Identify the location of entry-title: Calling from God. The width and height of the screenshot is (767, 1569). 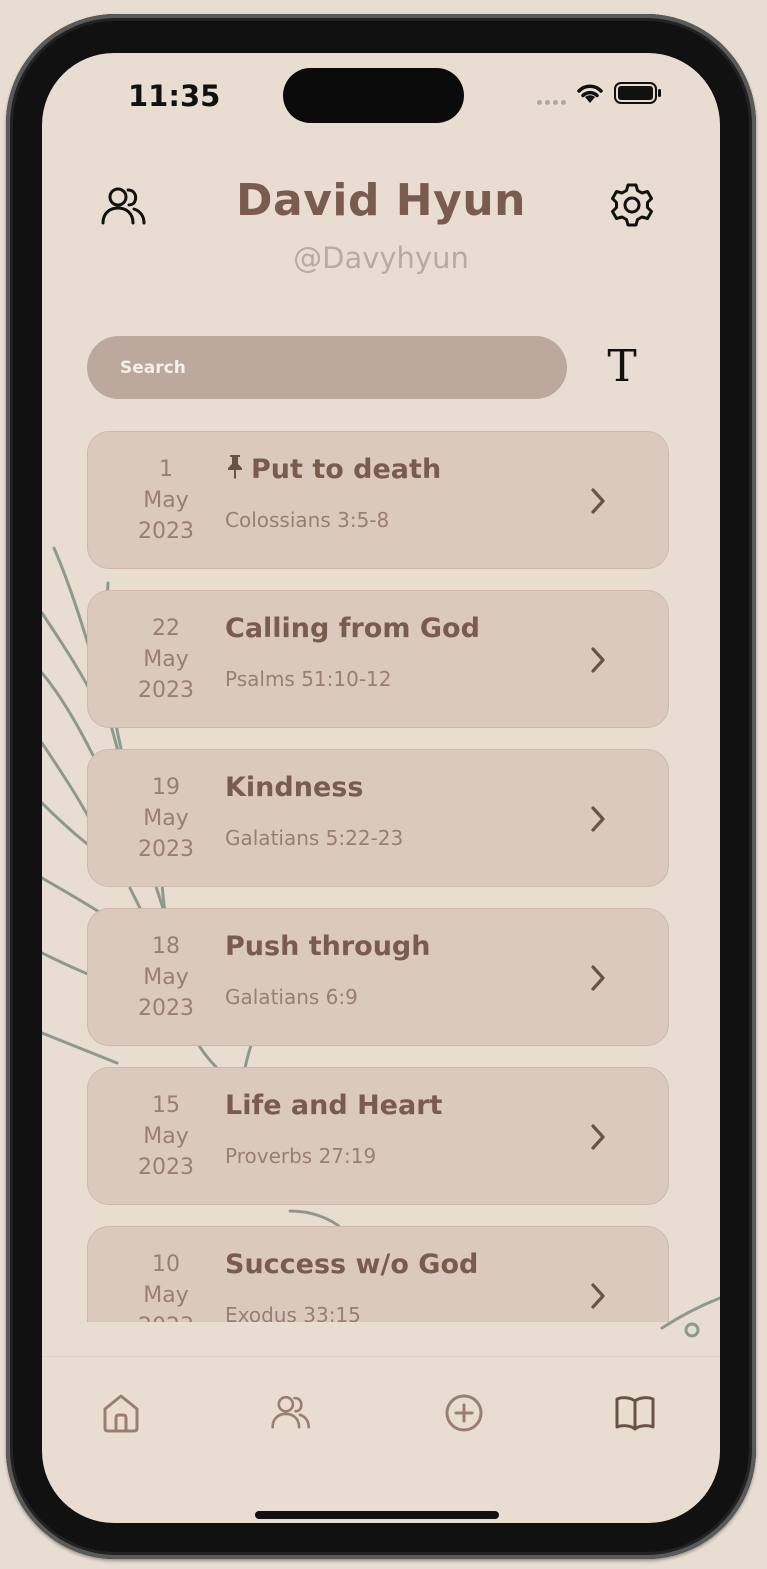
(352, 628).